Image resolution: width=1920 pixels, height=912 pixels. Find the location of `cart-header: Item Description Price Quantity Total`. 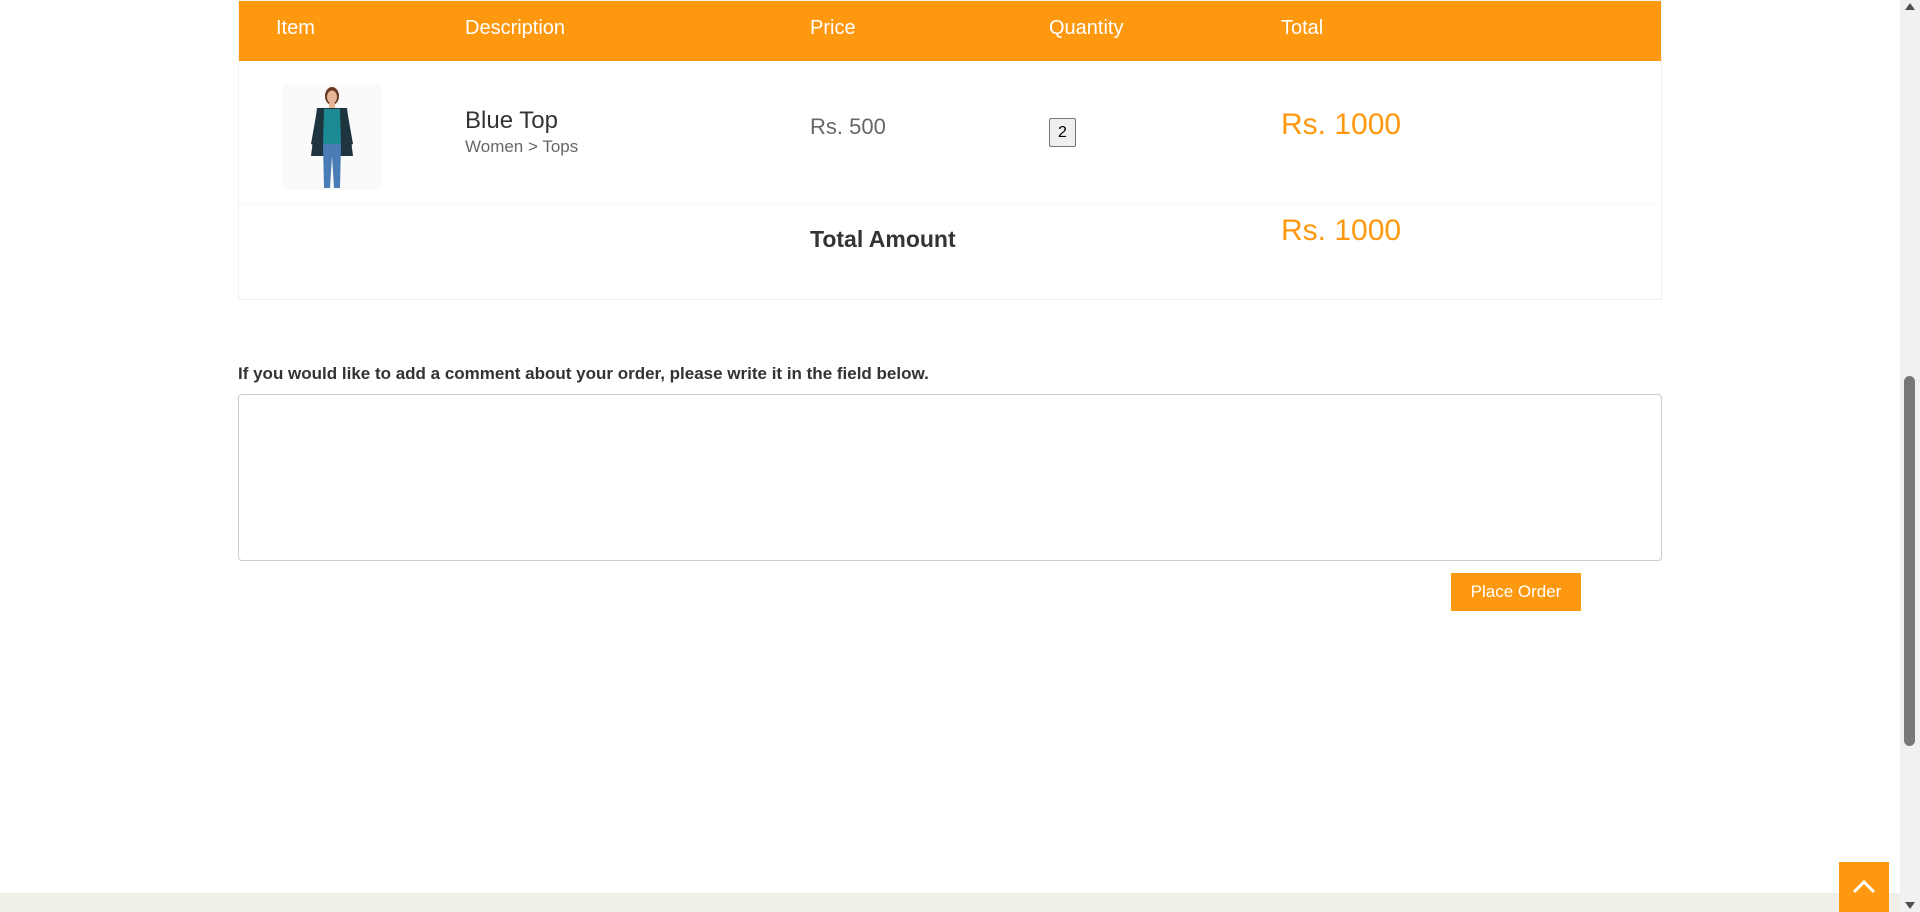

cart-header: Item Description Price Quantity Total is located at coordinates (950, 30).